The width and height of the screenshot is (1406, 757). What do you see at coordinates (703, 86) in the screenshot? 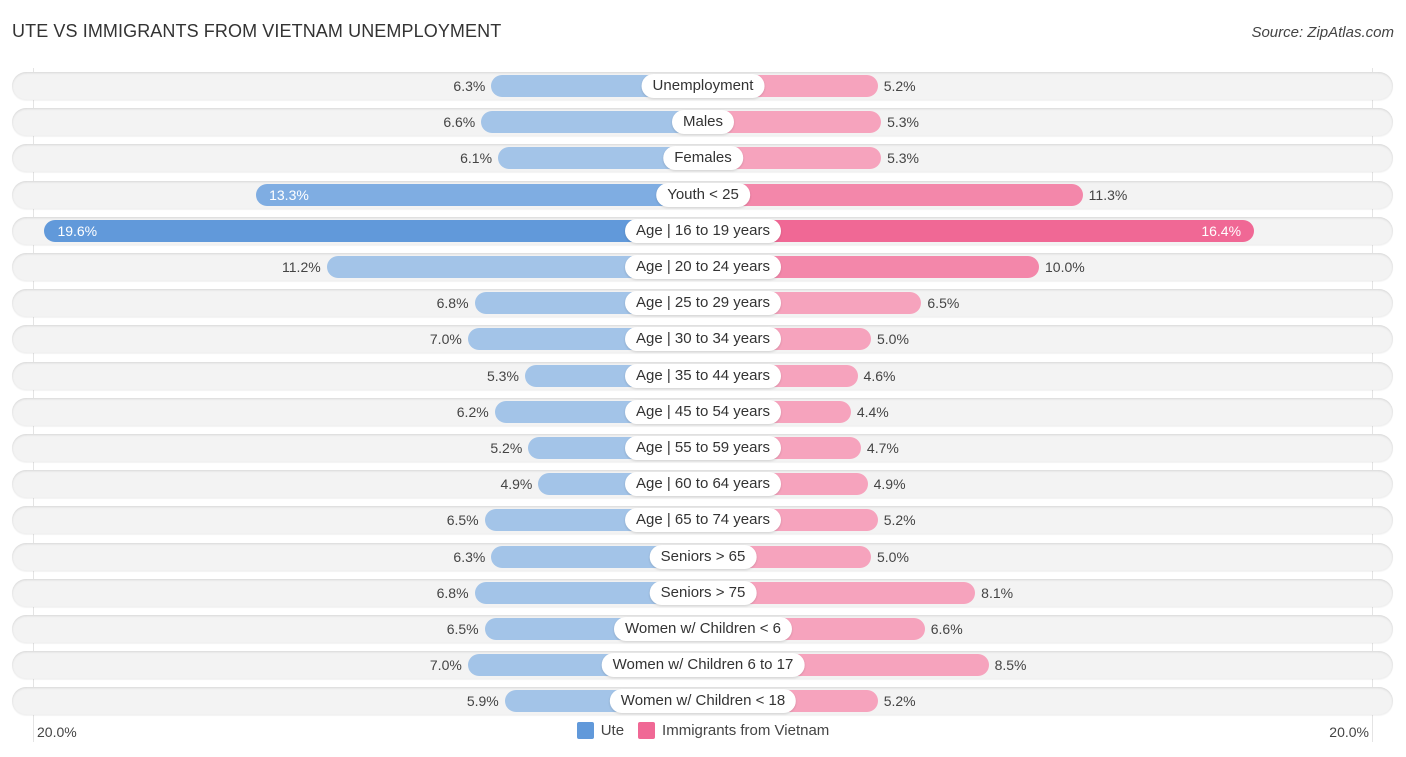
I see `category-label-unemployment: Unemployment` at bounding box center [703, 86].